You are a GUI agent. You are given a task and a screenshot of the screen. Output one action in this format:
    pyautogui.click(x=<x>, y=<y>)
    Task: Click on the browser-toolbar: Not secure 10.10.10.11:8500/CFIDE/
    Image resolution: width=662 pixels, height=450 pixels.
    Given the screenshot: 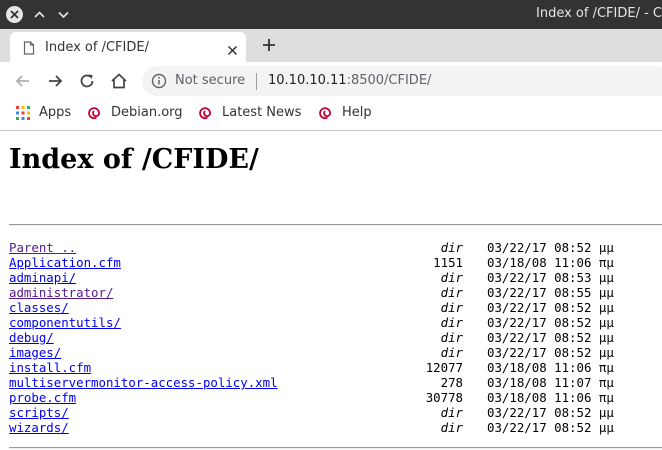 What is the action you would take?
    pyautogui.click(x=331, y=81)
    